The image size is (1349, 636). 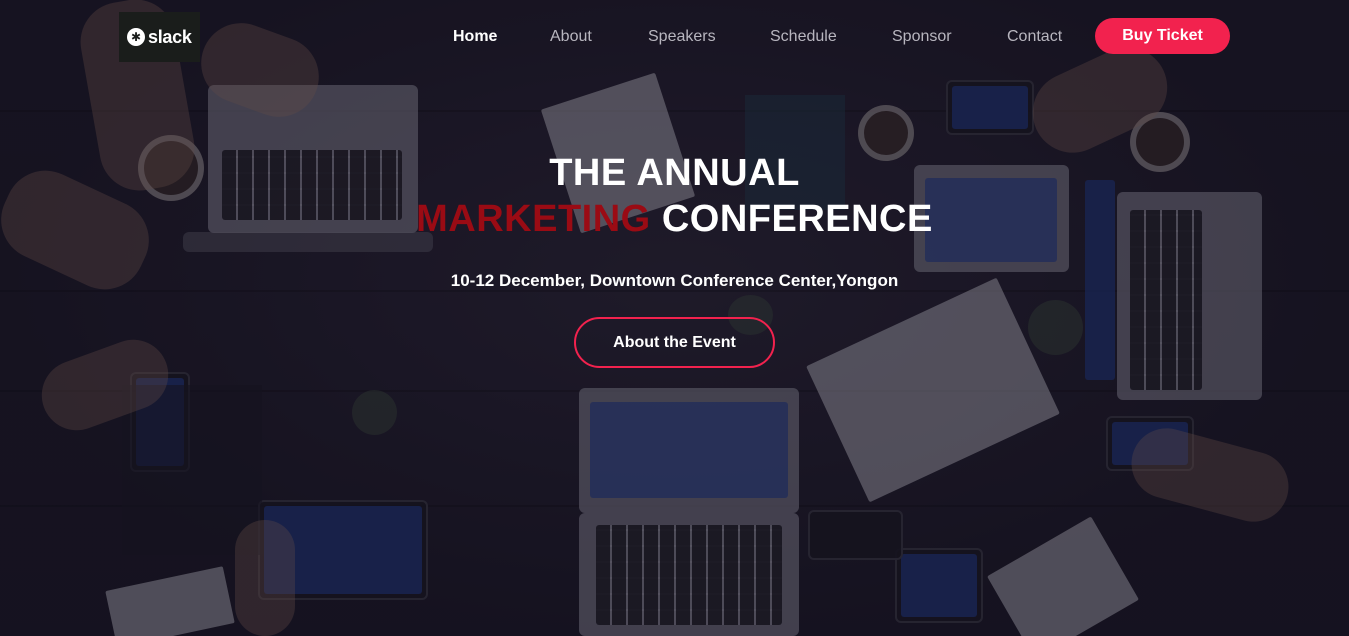 I want to click on about-event-button: About the Event, so click(x=674, y=342).